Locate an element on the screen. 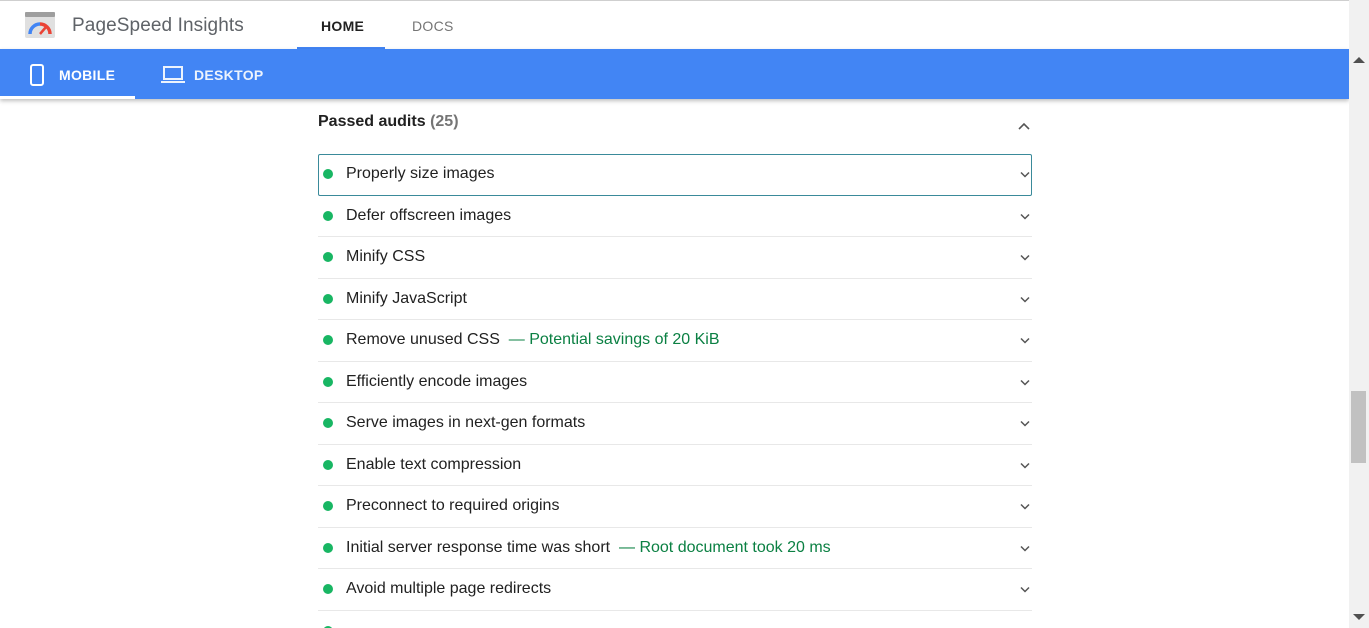  passed-audits-header: Passed audits (25) is located at coordinates (388, 122).